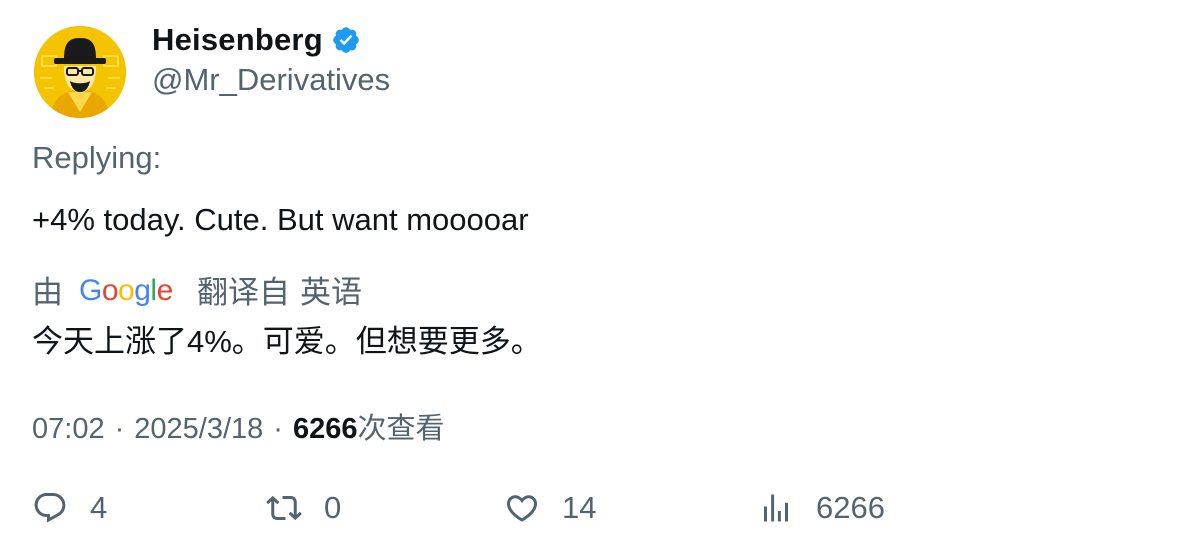 This screenshot has width=1196, height=558. What do you see at coordinates (280, 219) in the screenshot?
I see `tweet-text: +4% today. Cute. But want mooooar` at bounding box center [280, 219].